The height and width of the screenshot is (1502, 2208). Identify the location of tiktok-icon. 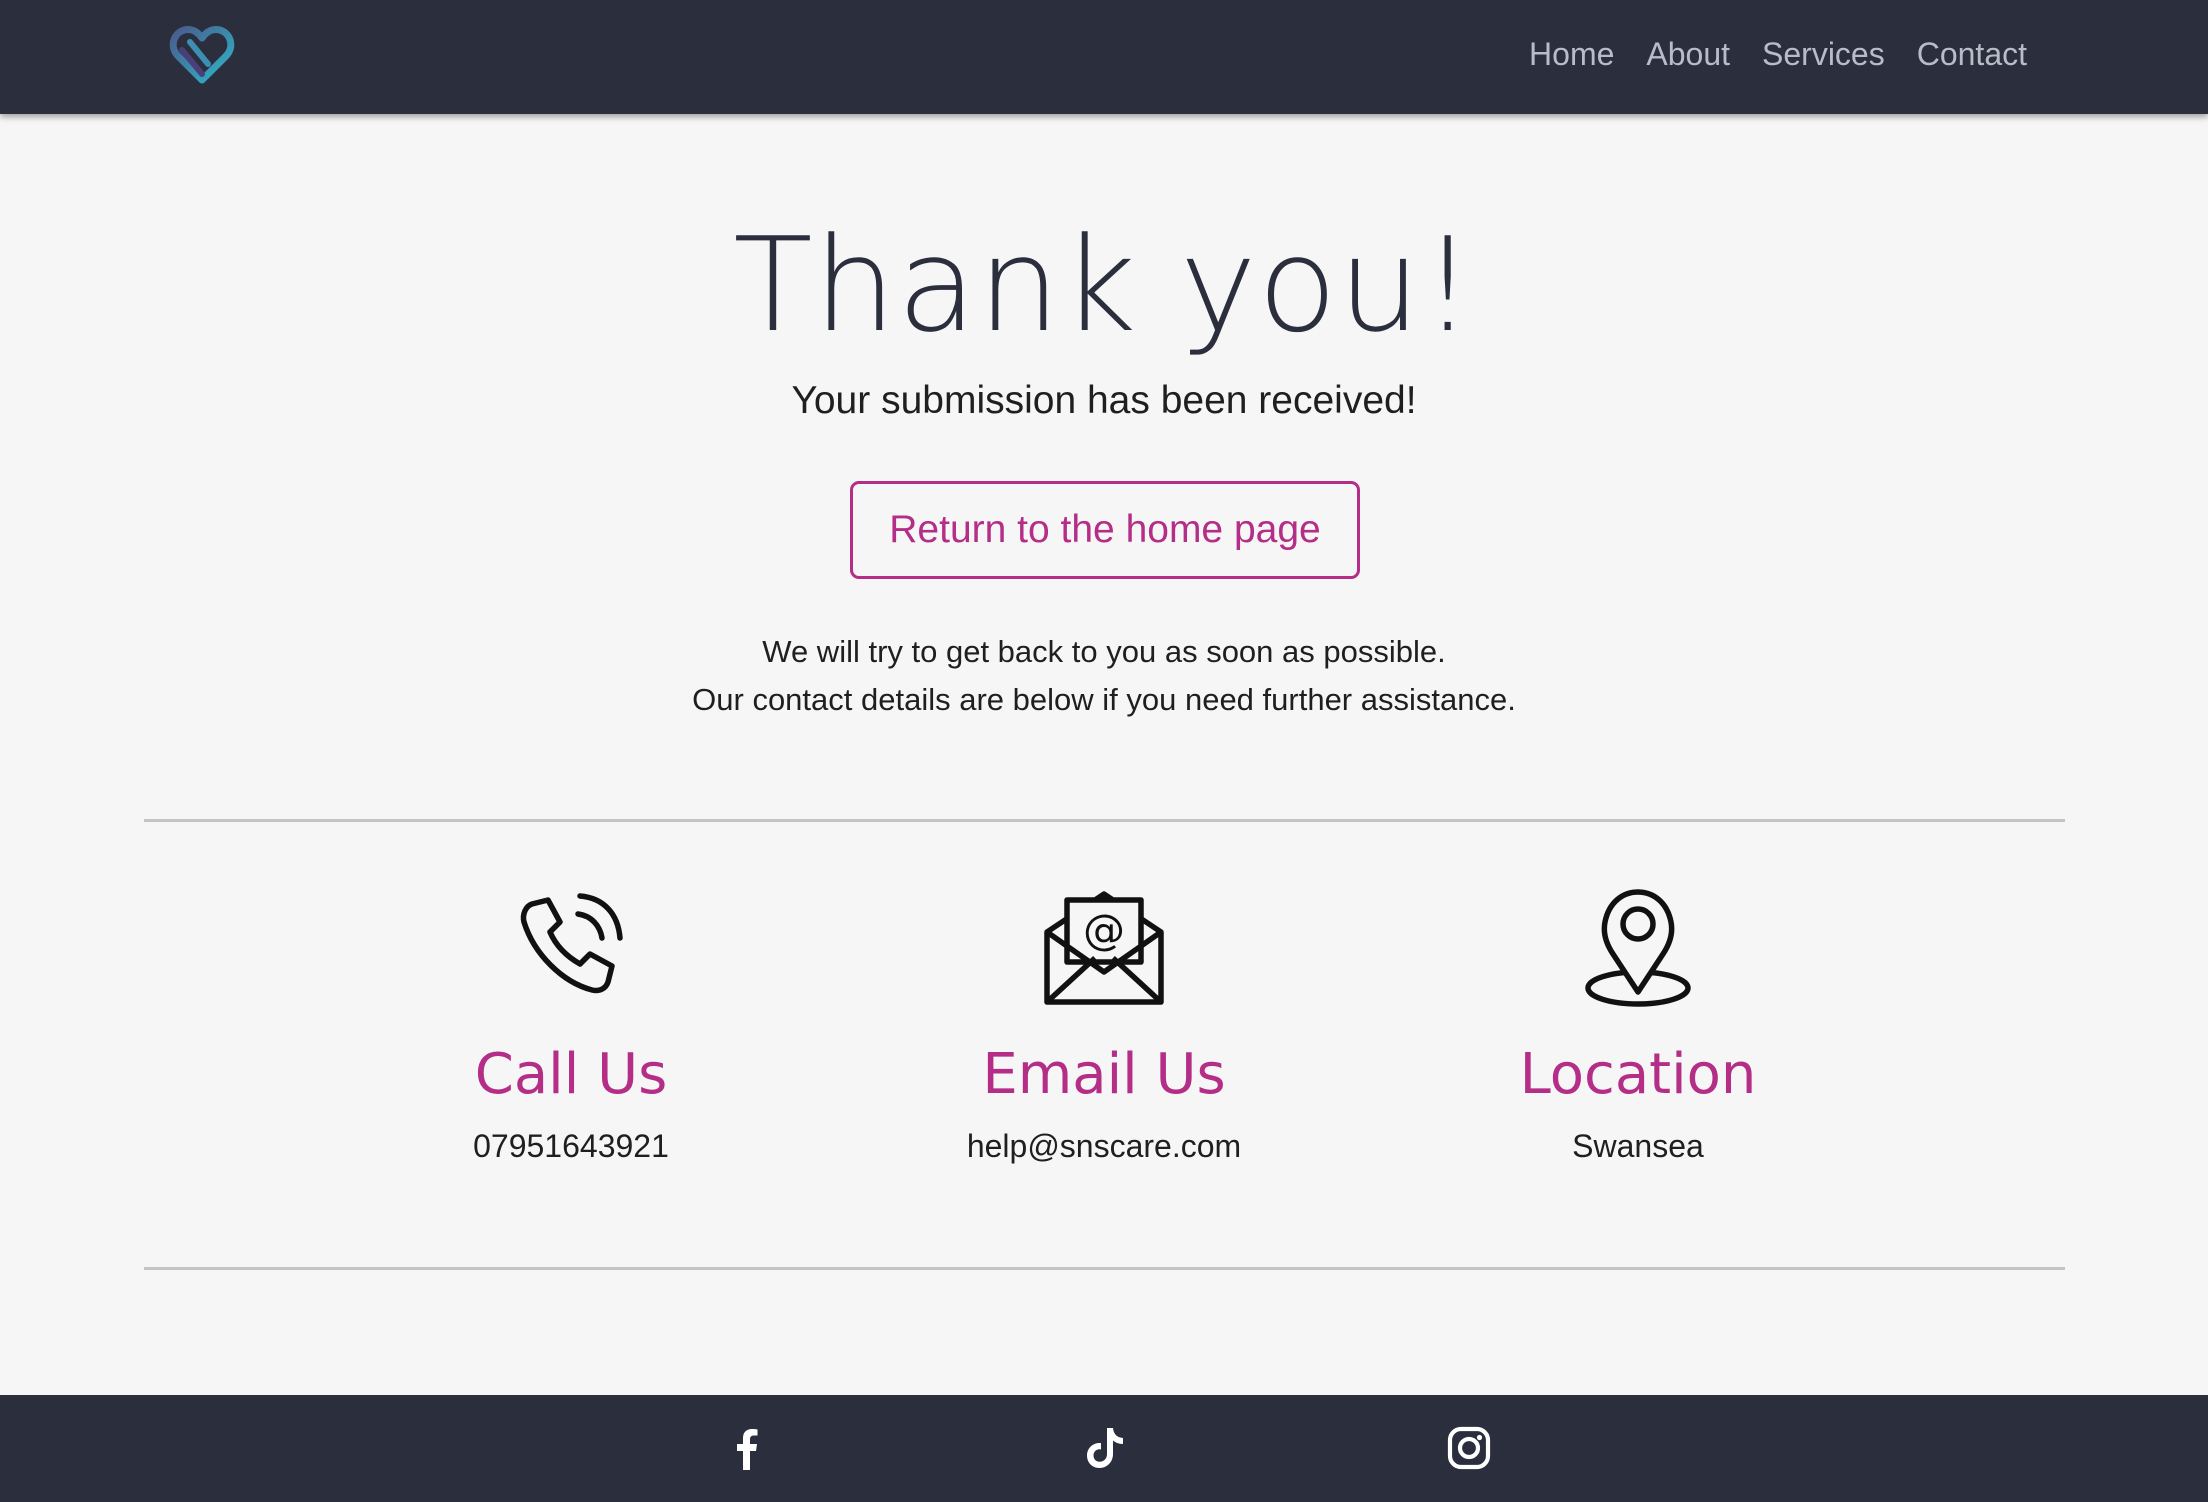
(1105, 1448).